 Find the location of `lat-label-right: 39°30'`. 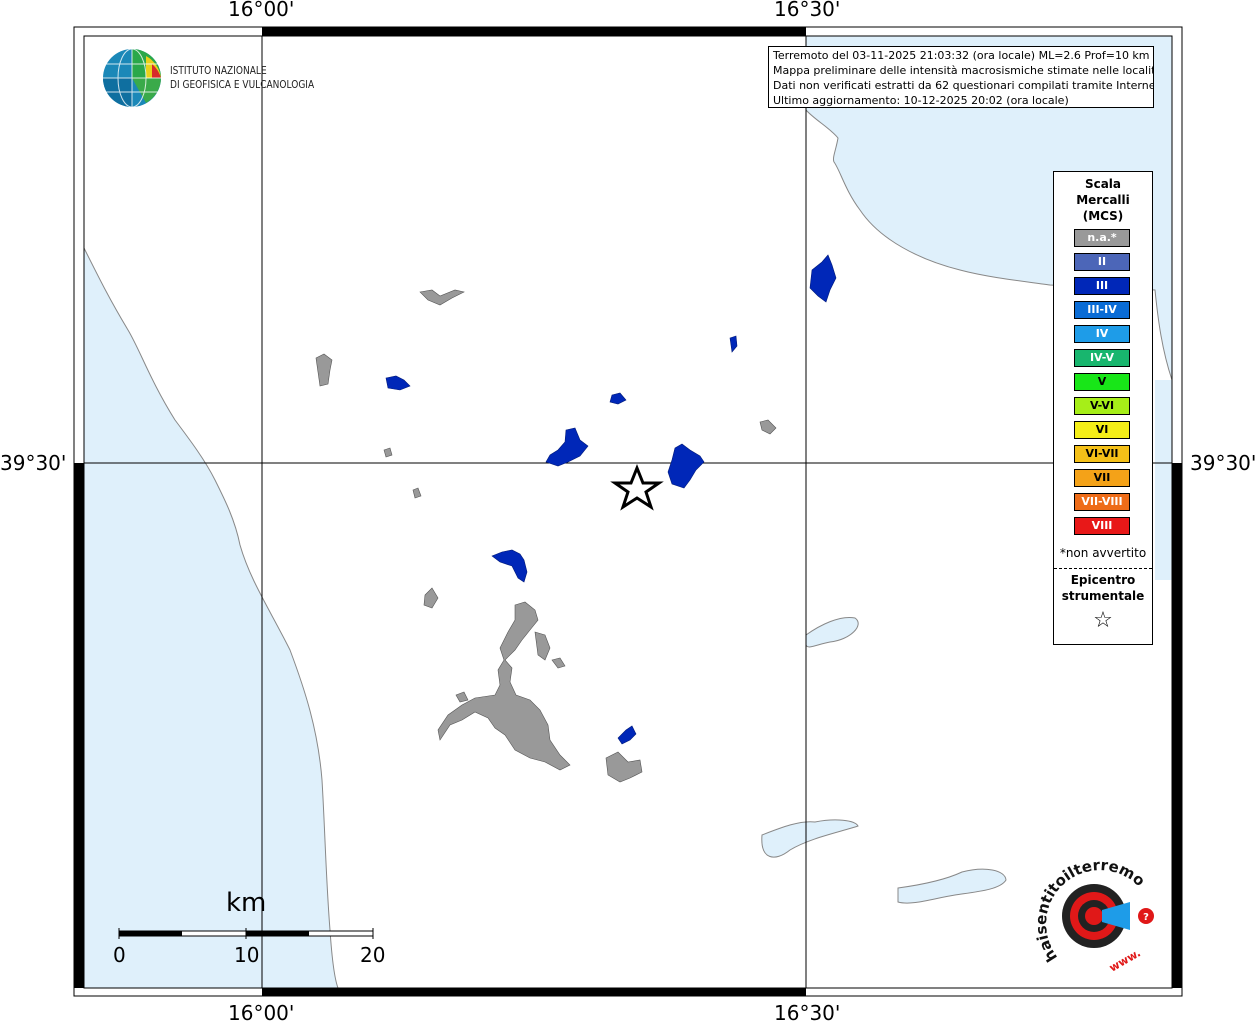

lat-label-right: 39°30' is located at coordinates (1222, 463).